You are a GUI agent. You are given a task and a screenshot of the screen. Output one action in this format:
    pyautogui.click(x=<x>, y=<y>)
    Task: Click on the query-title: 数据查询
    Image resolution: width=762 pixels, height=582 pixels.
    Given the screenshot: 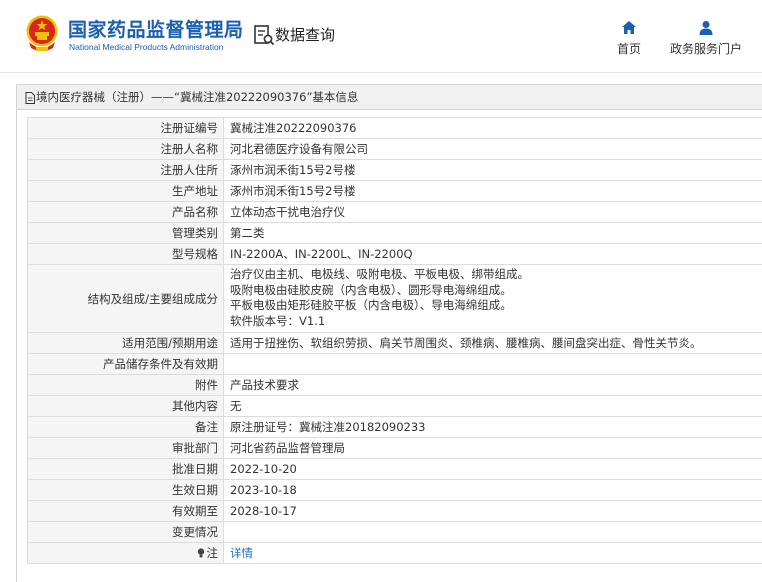 What is the action you would take?
    pyautogui.click(x=305, y=34)
    